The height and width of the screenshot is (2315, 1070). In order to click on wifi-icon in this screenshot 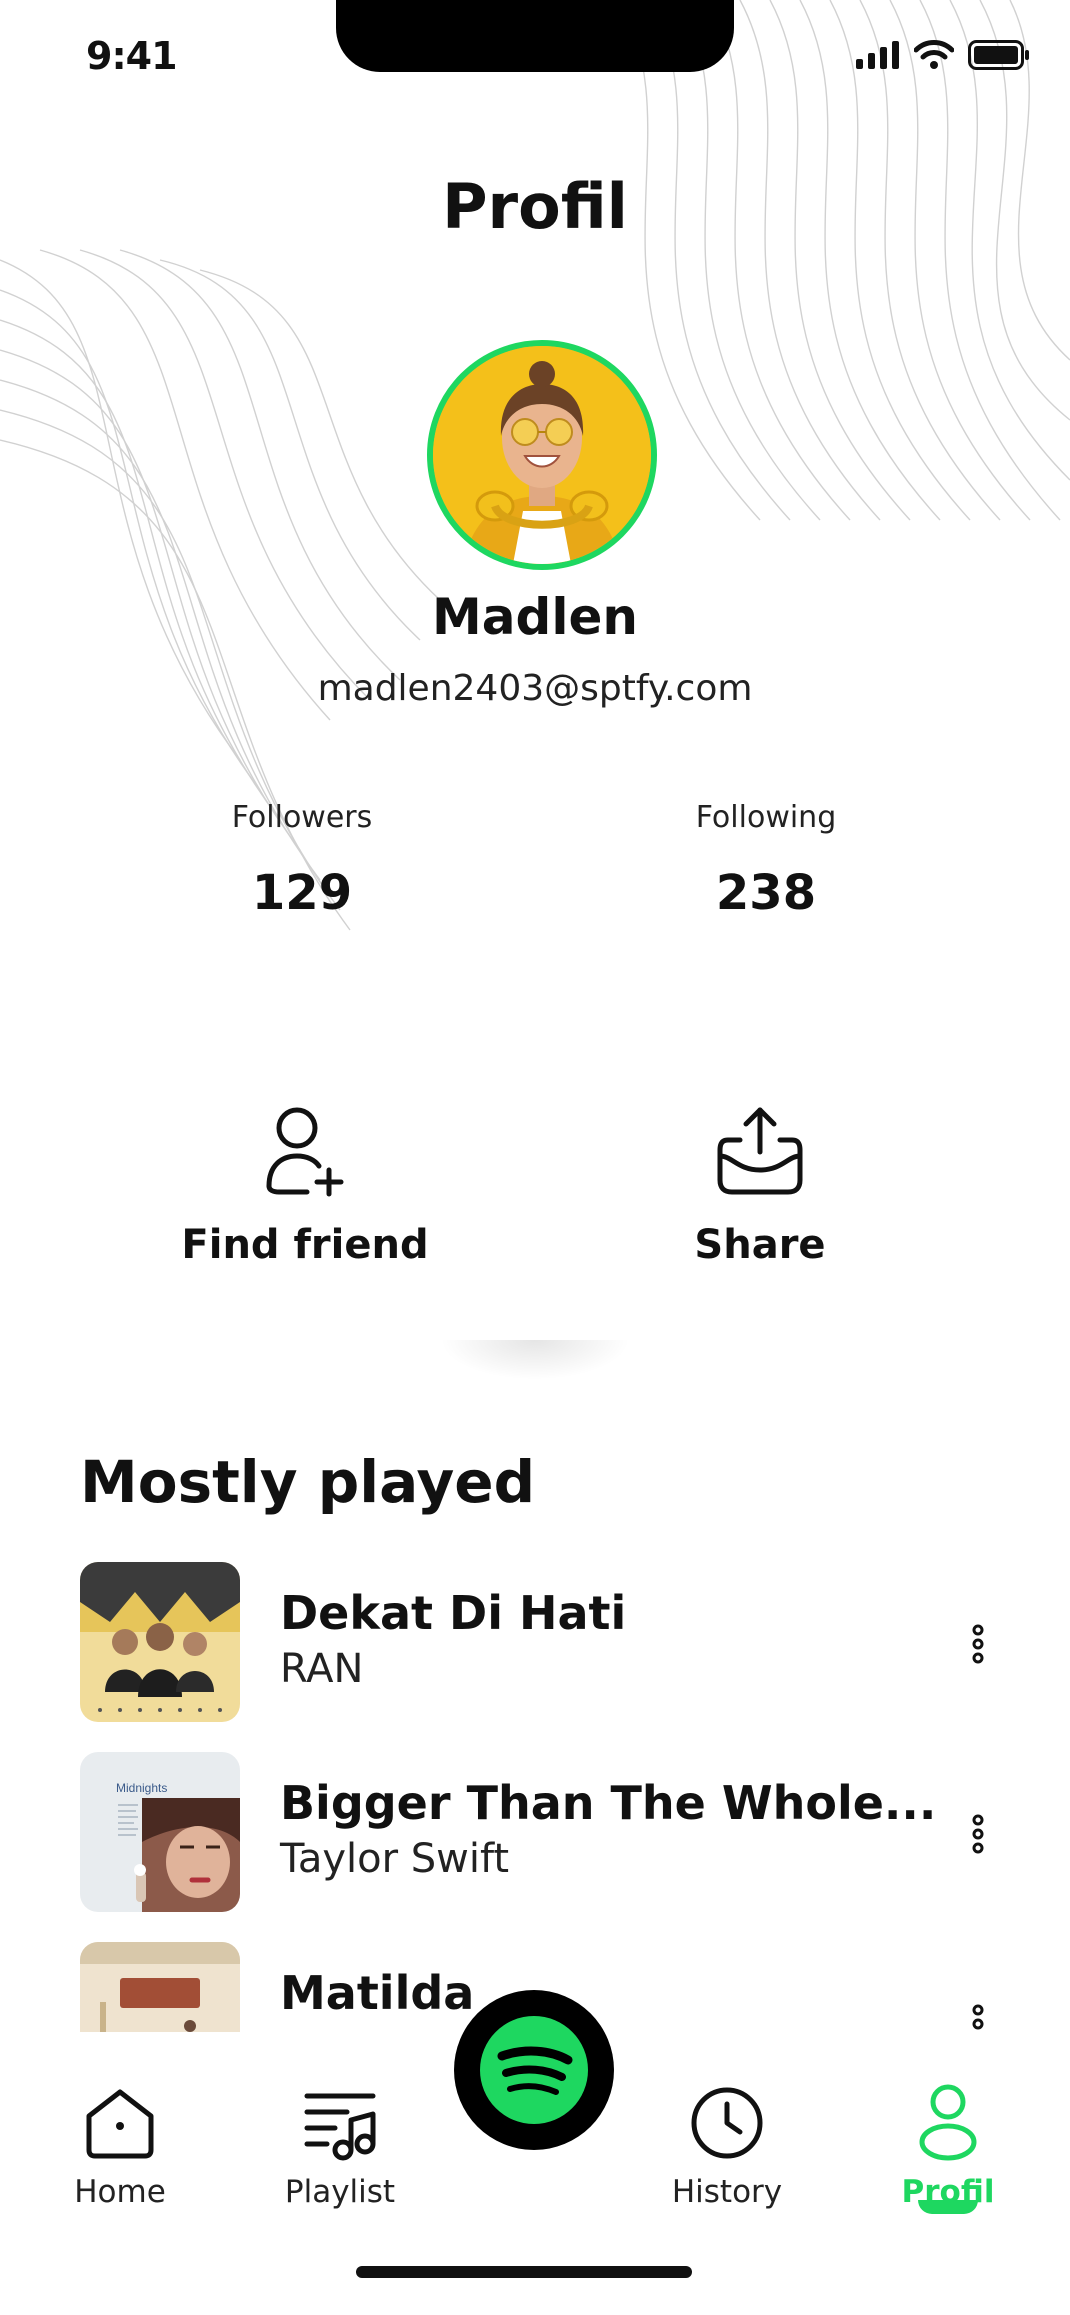, I will do `click(934, 54)`.